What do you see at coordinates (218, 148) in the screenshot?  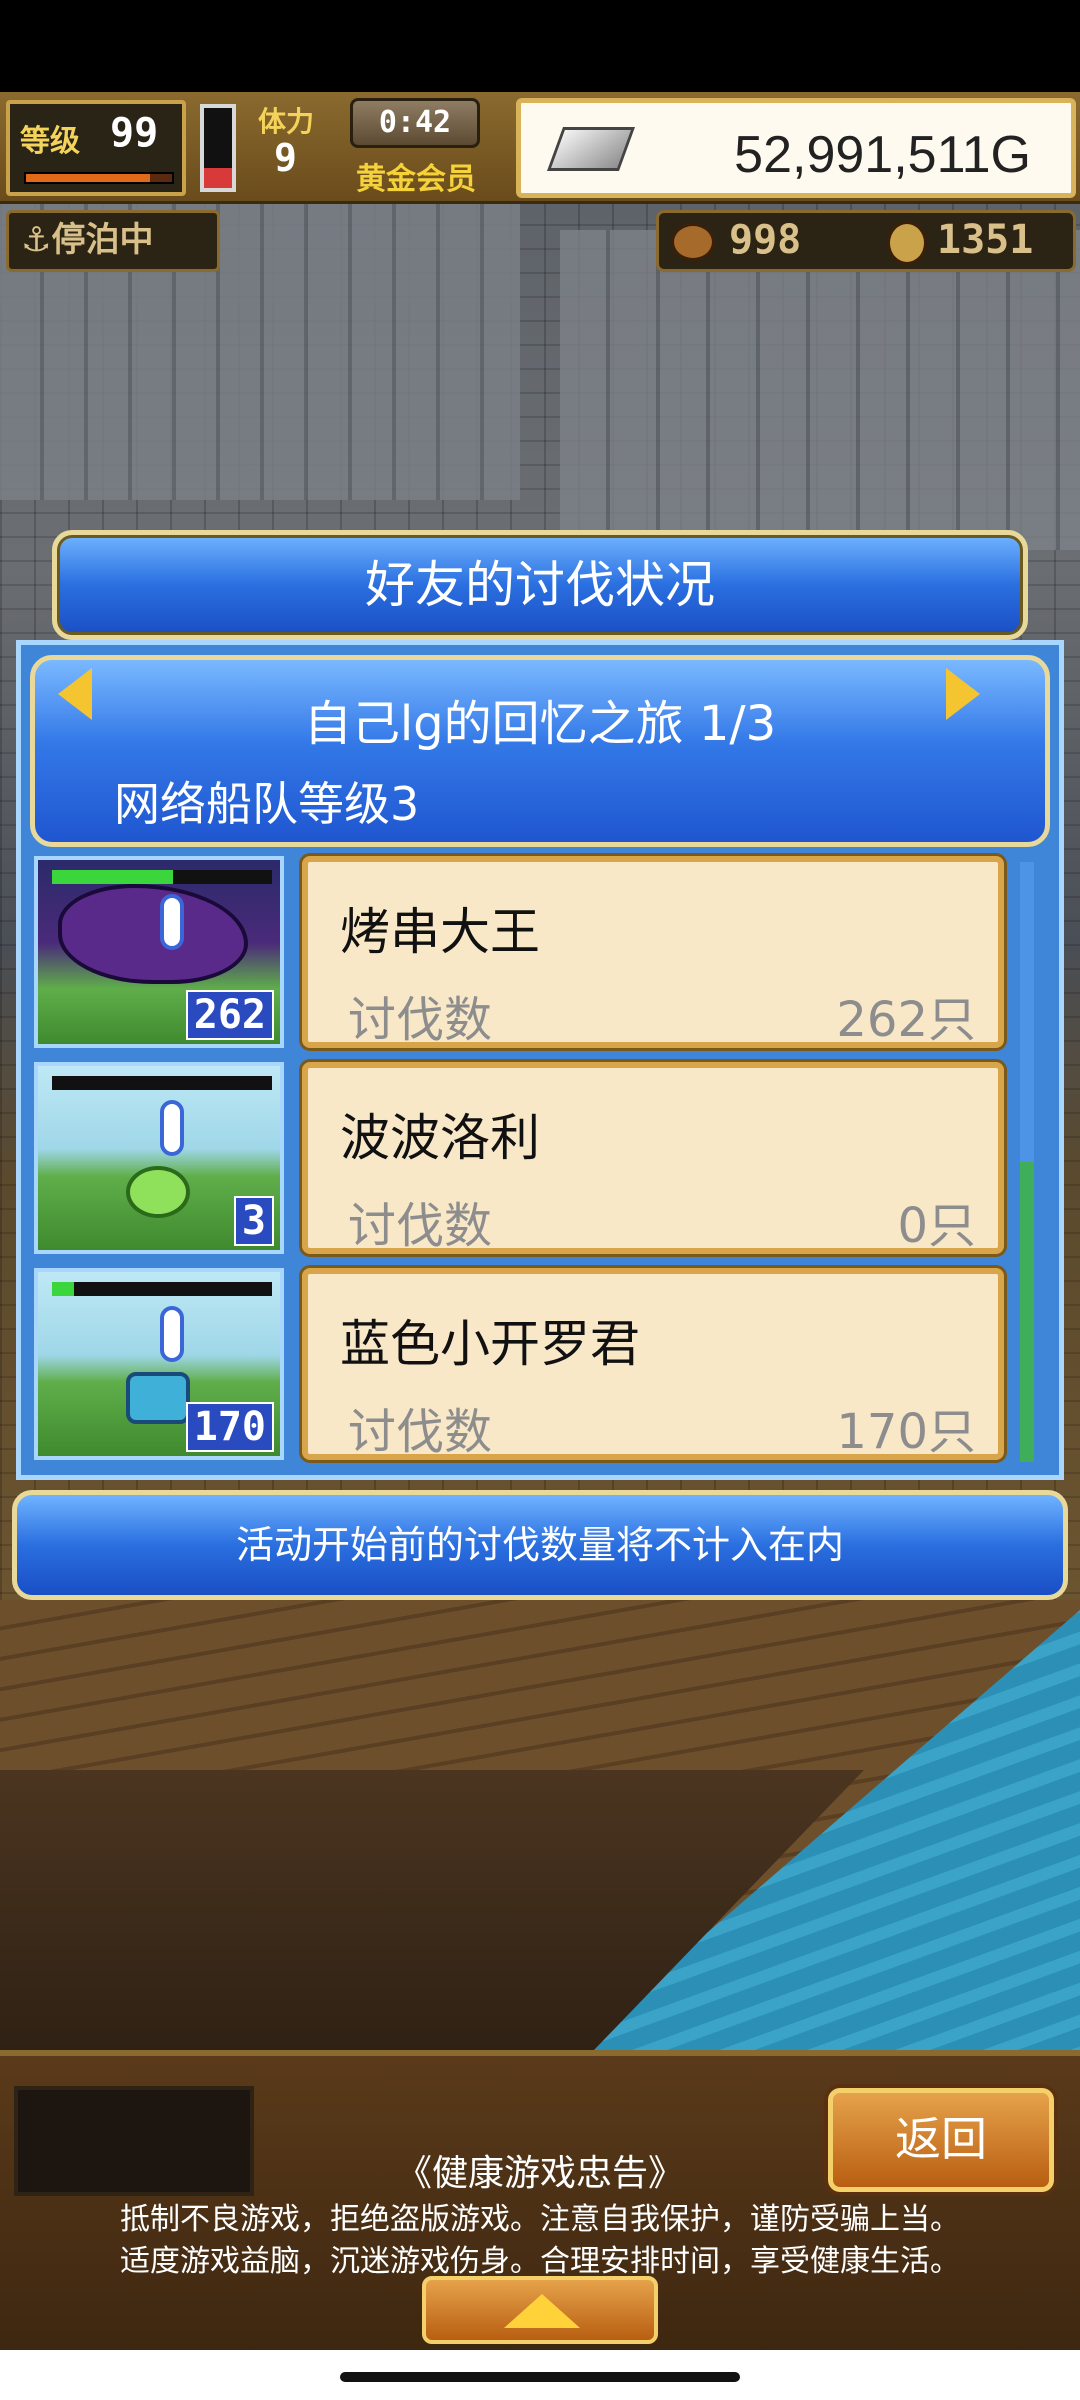 I see `stamina-gauge` at bounding box center [218, 148].